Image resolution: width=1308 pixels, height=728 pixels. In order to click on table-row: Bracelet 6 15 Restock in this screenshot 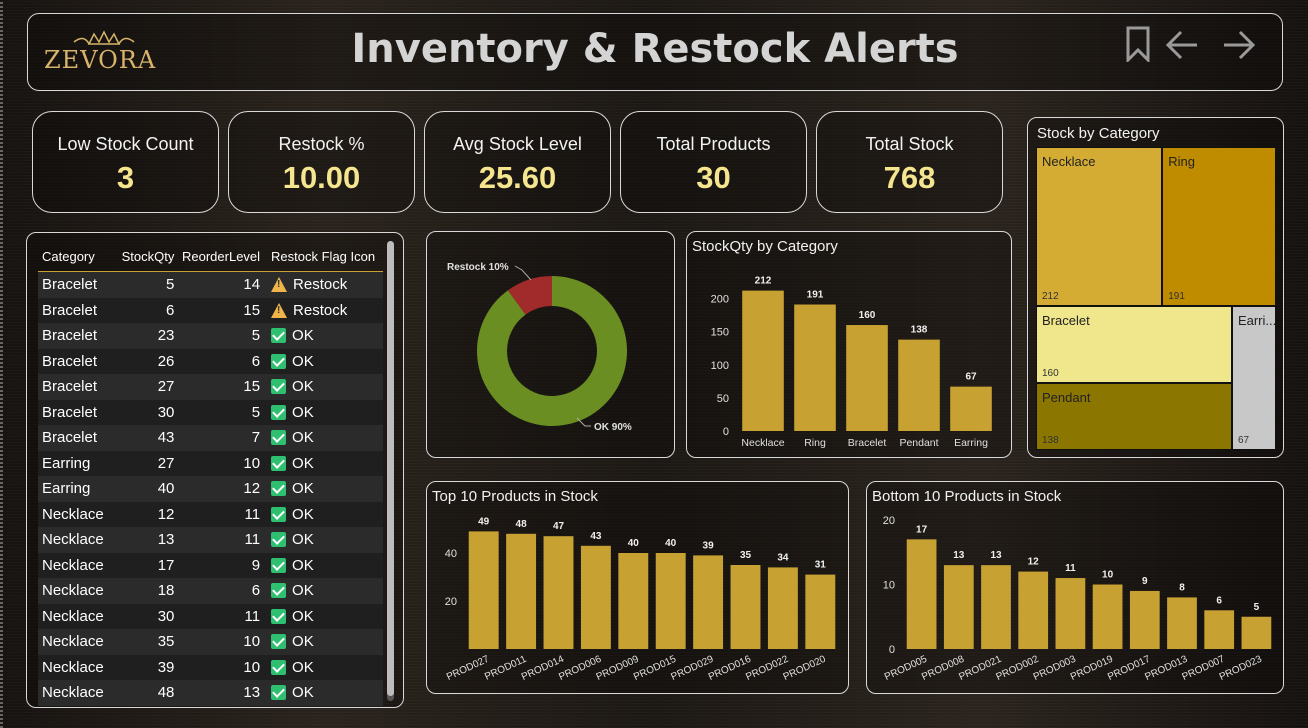, I will do `click(210, 310)`.